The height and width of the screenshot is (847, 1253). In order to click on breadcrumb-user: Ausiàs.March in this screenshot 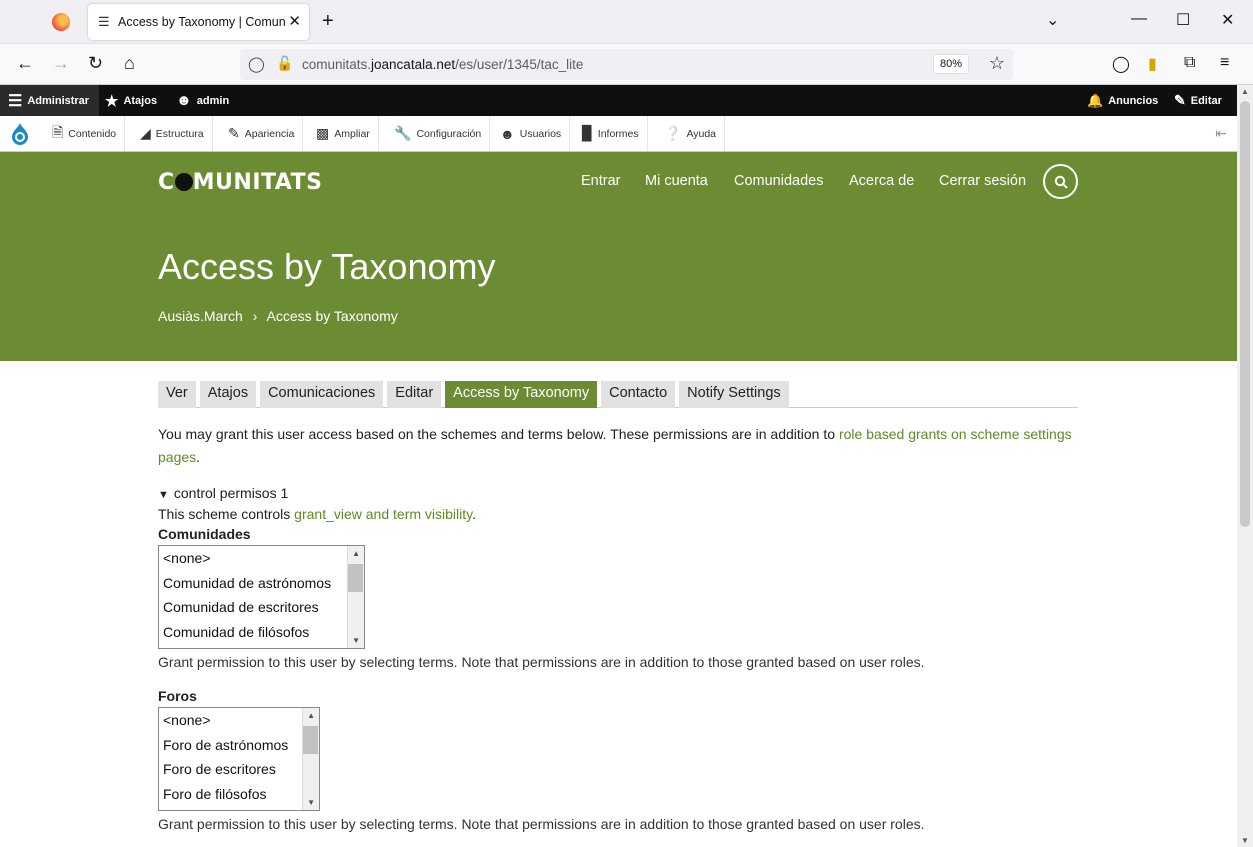, I will do `click(200, 316)`.